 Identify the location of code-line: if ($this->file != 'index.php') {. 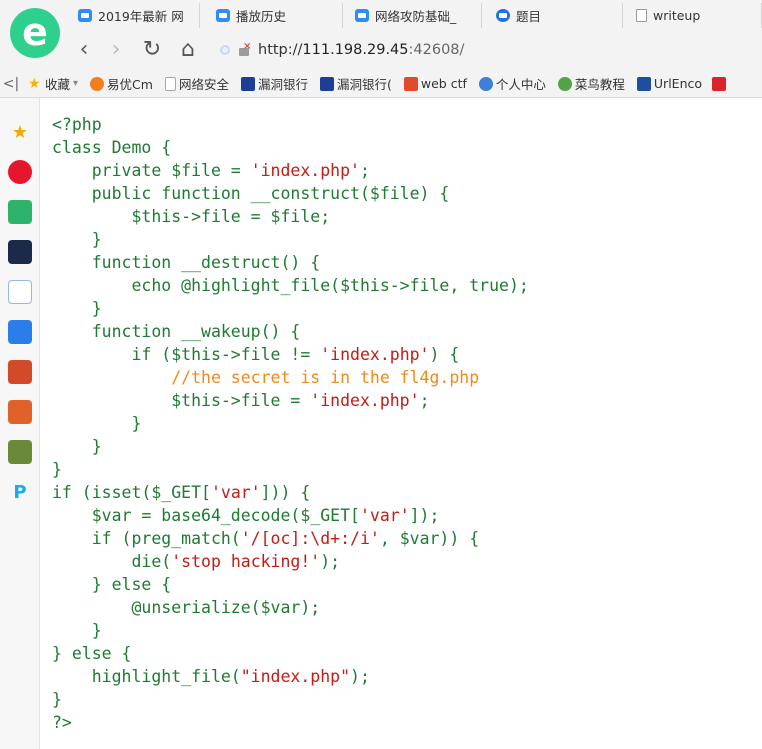
(402, 354).